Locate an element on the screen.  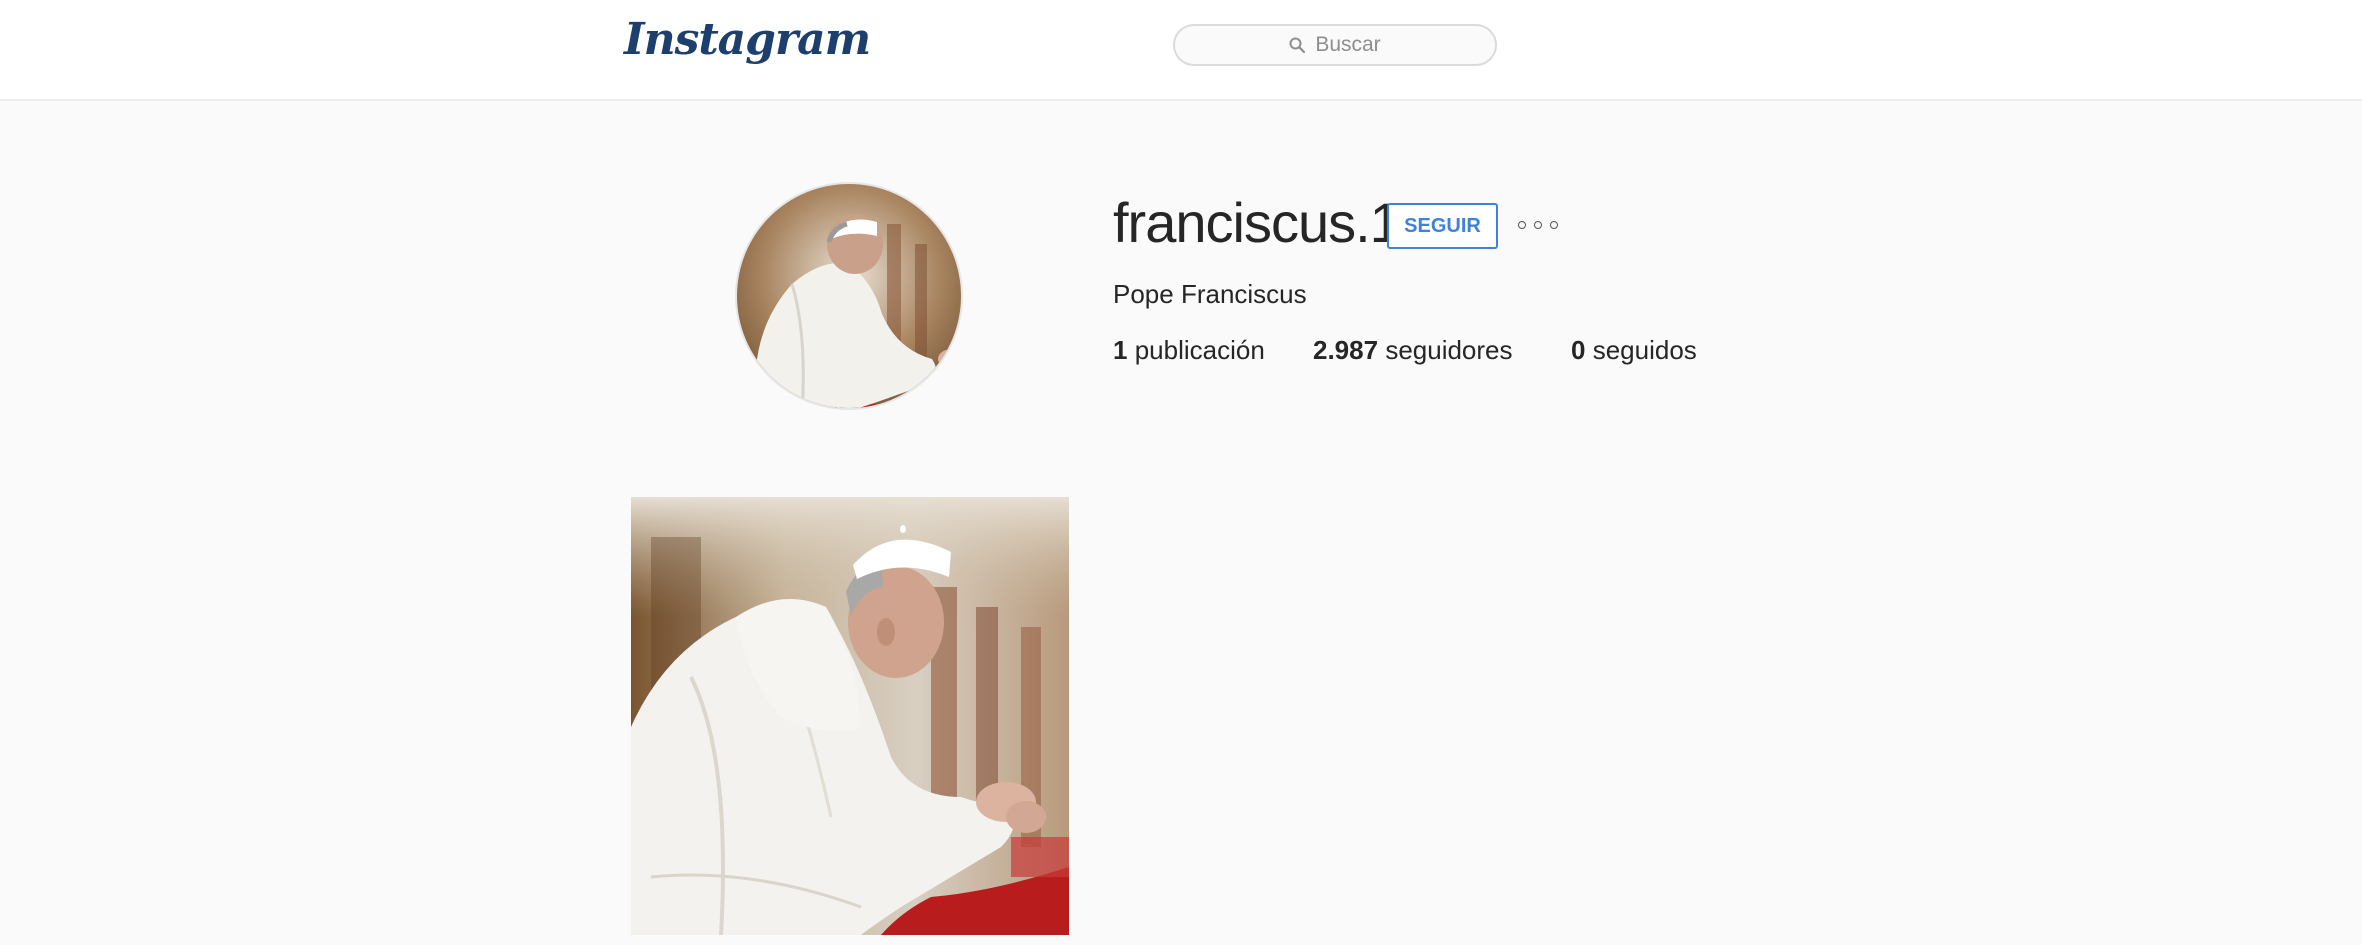
followers-count: 2.987 seguidores is located at coordinates (1442, 350).